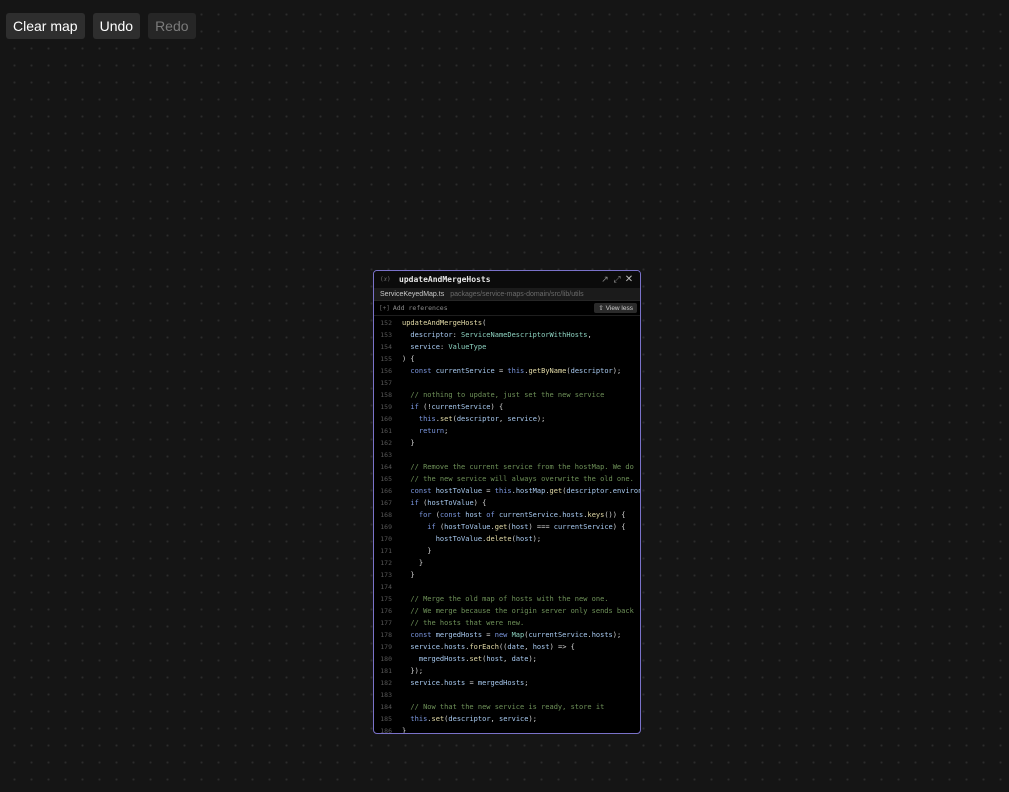  Describe the element at coordinates (562, 647) in the screenshot. I see `code-token: ) => {` at that location.